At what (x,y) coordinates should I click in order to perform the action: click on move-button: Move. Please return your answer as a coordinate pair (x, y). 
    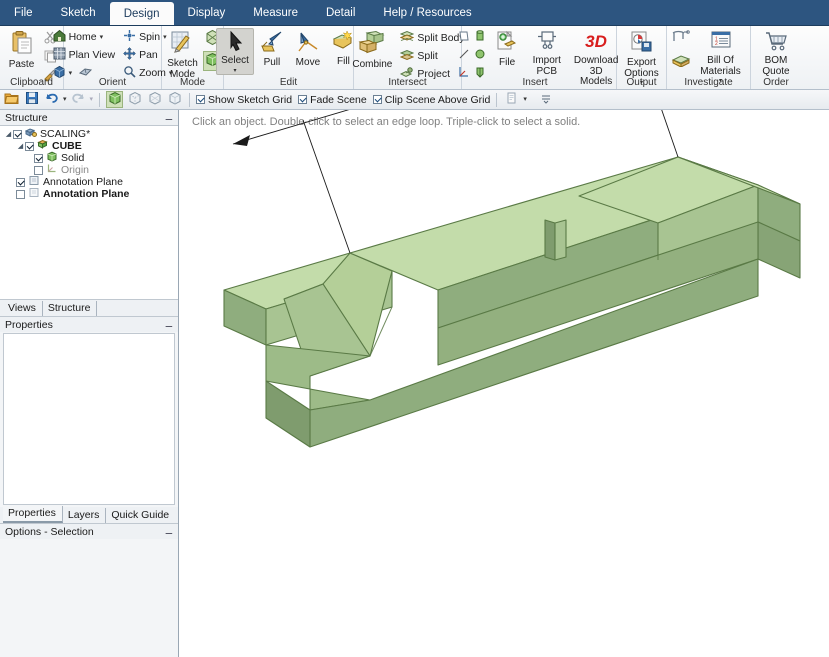
    Looking at the image, I should click on (308, 49).